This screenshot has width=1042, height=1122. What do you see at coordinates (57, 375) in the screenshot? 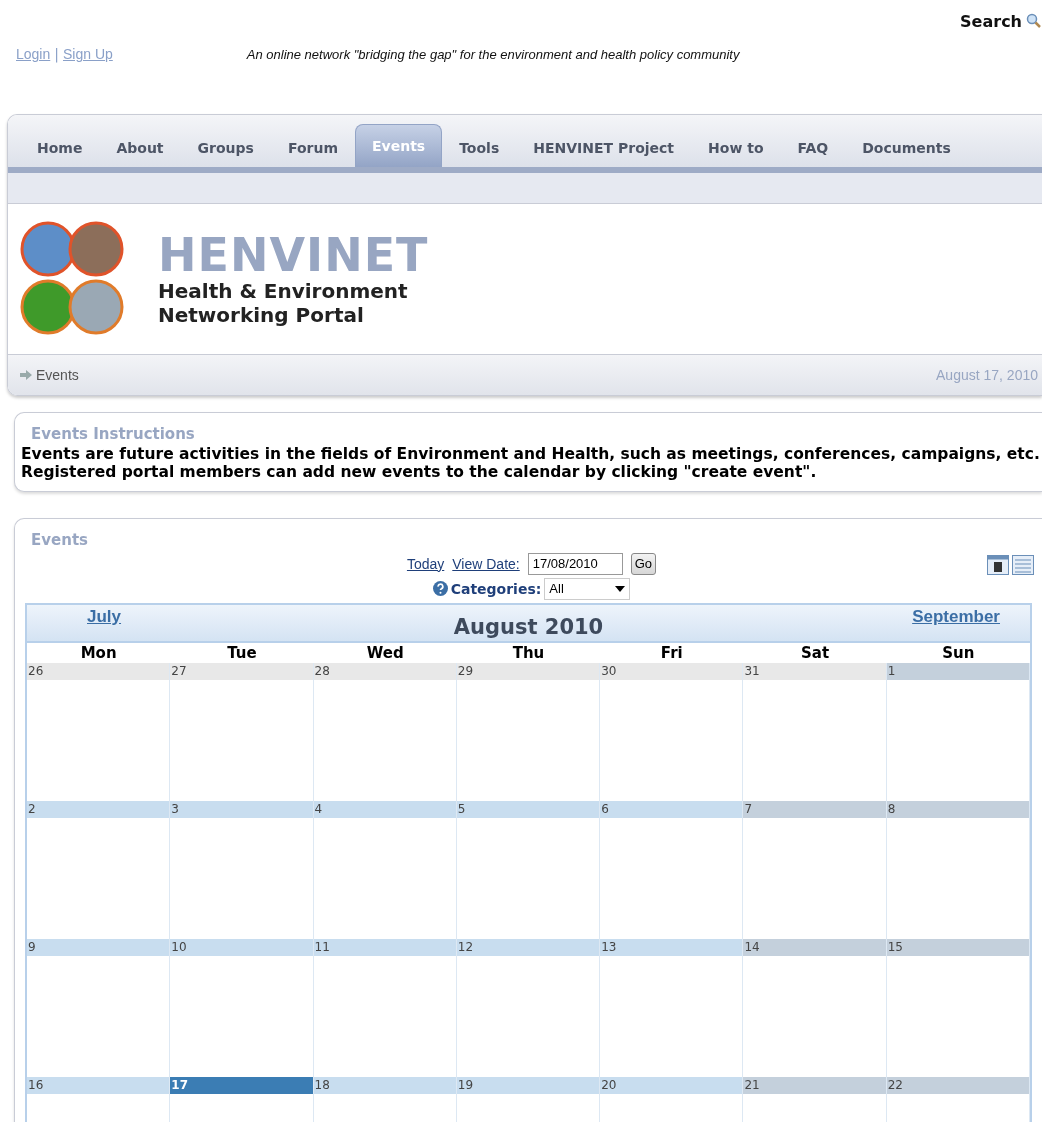
I see `breadcrumb-item: Events` at bounding box center [57, 375].